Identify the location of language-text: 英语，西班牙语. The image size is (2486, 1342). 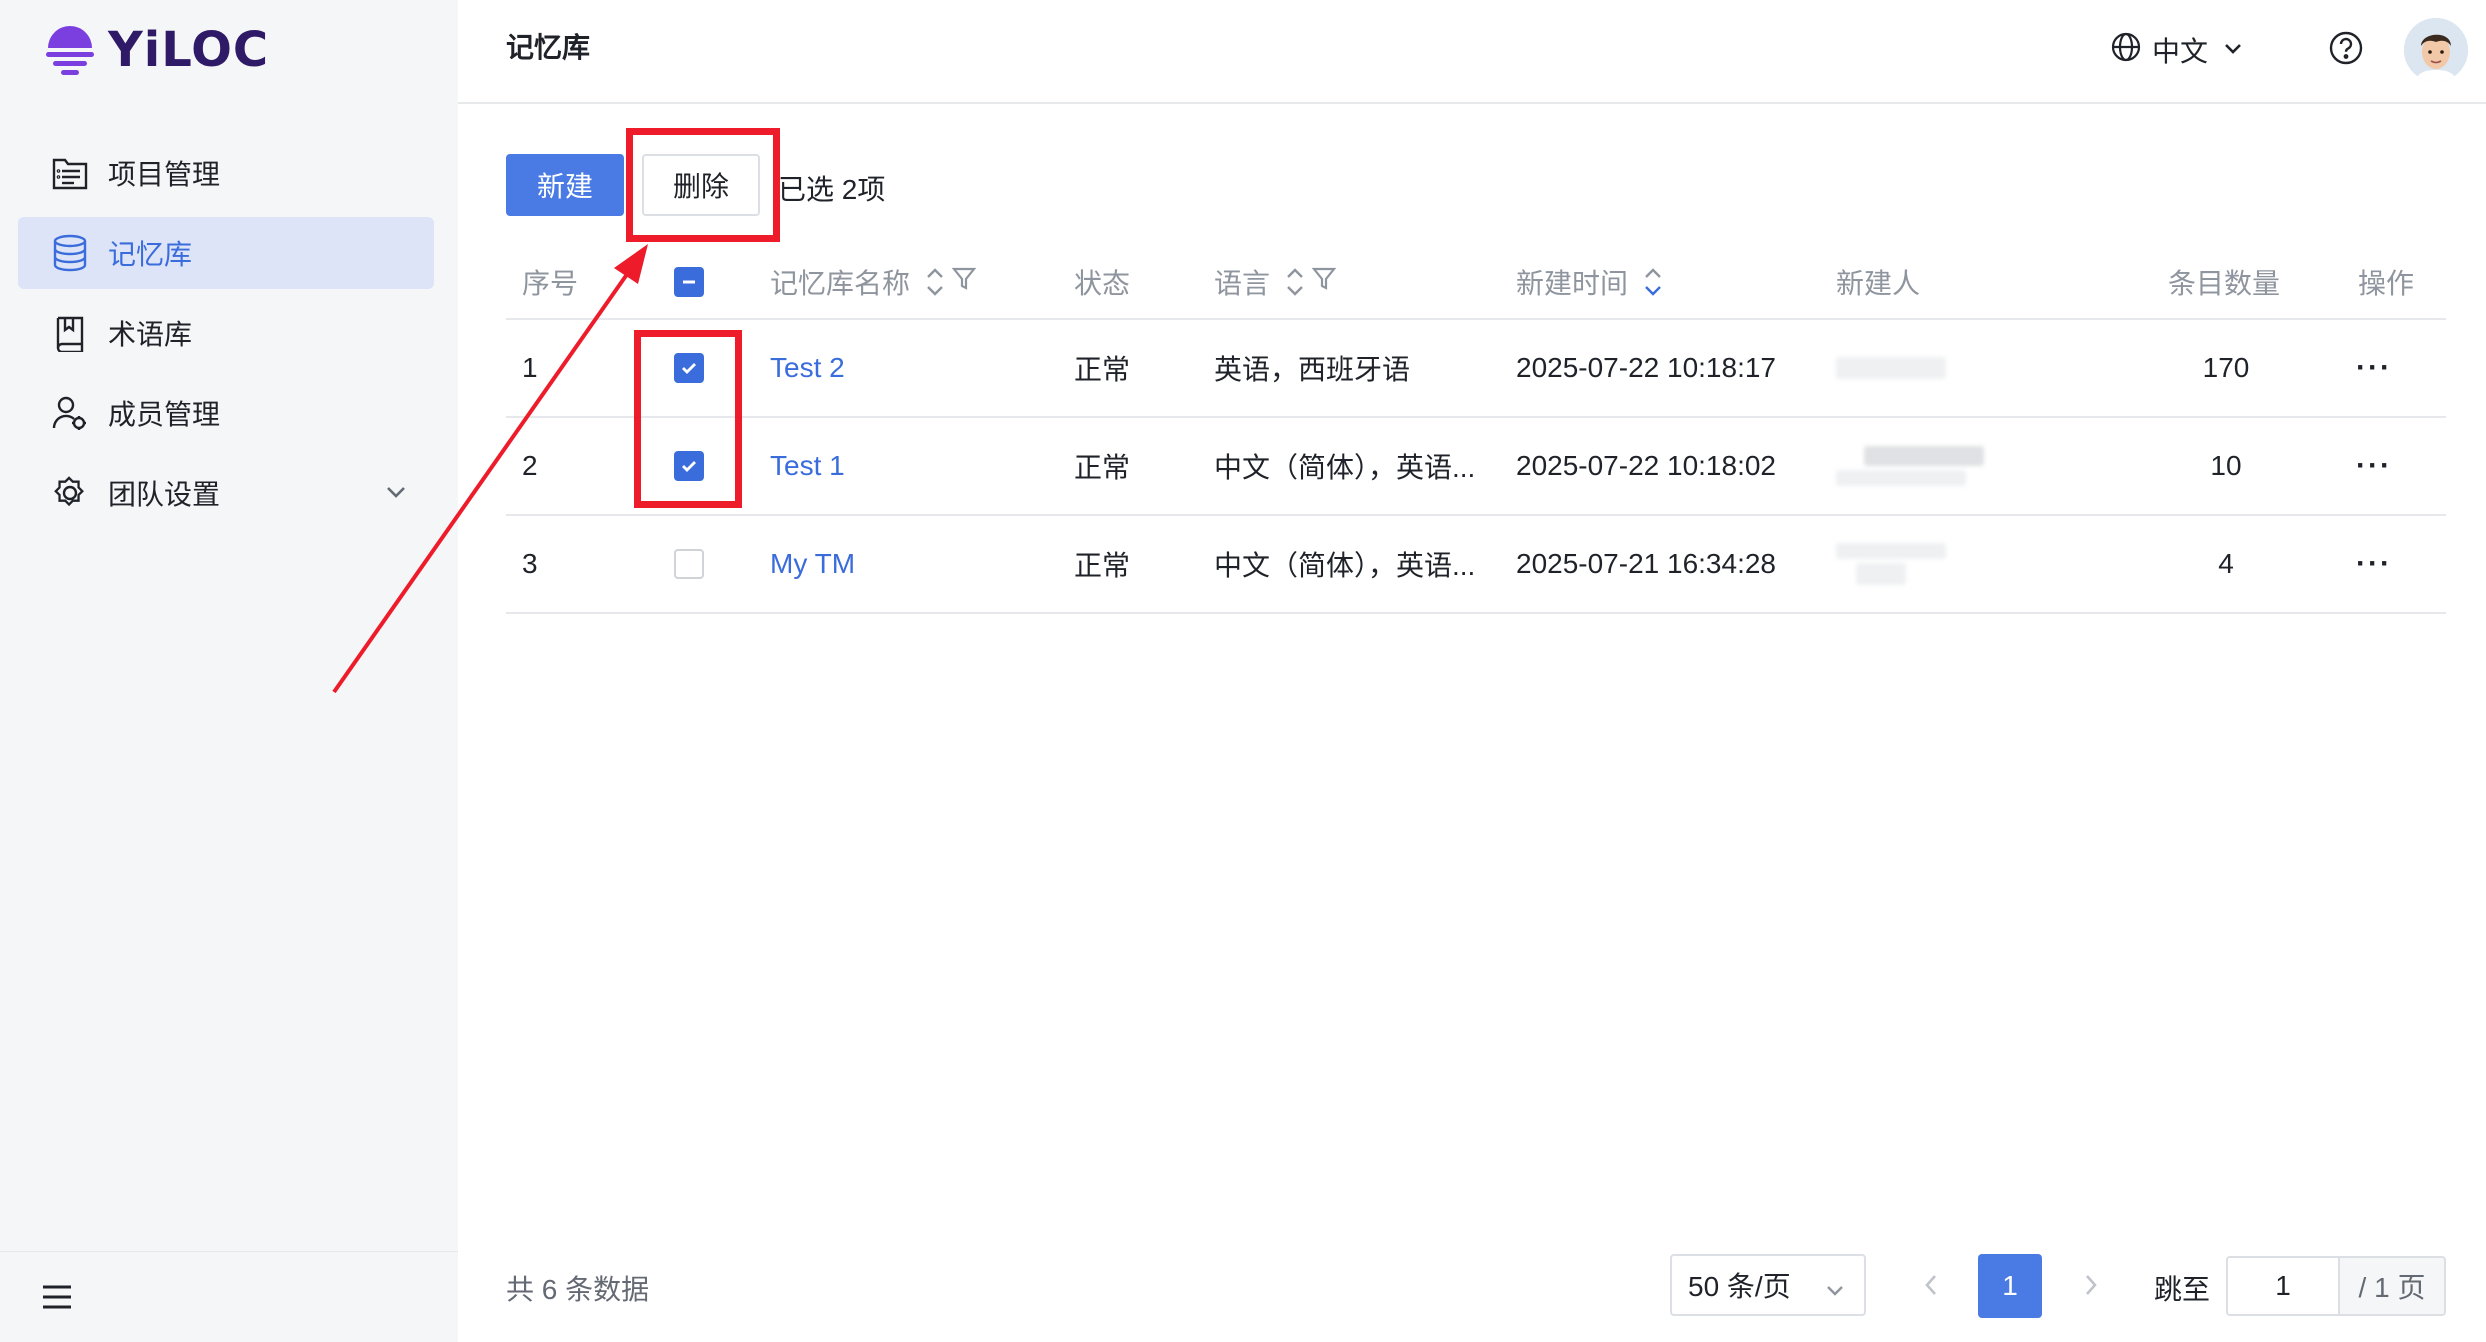
(1312, 369).